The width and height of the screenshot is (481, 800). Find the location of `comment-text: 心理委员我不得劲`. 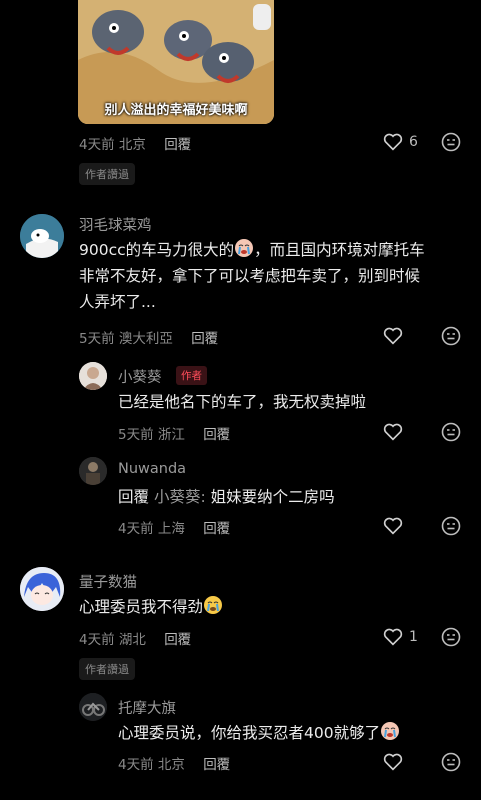

comment-text: 心理委员我不得劲 is located at coordinates (151, 607).